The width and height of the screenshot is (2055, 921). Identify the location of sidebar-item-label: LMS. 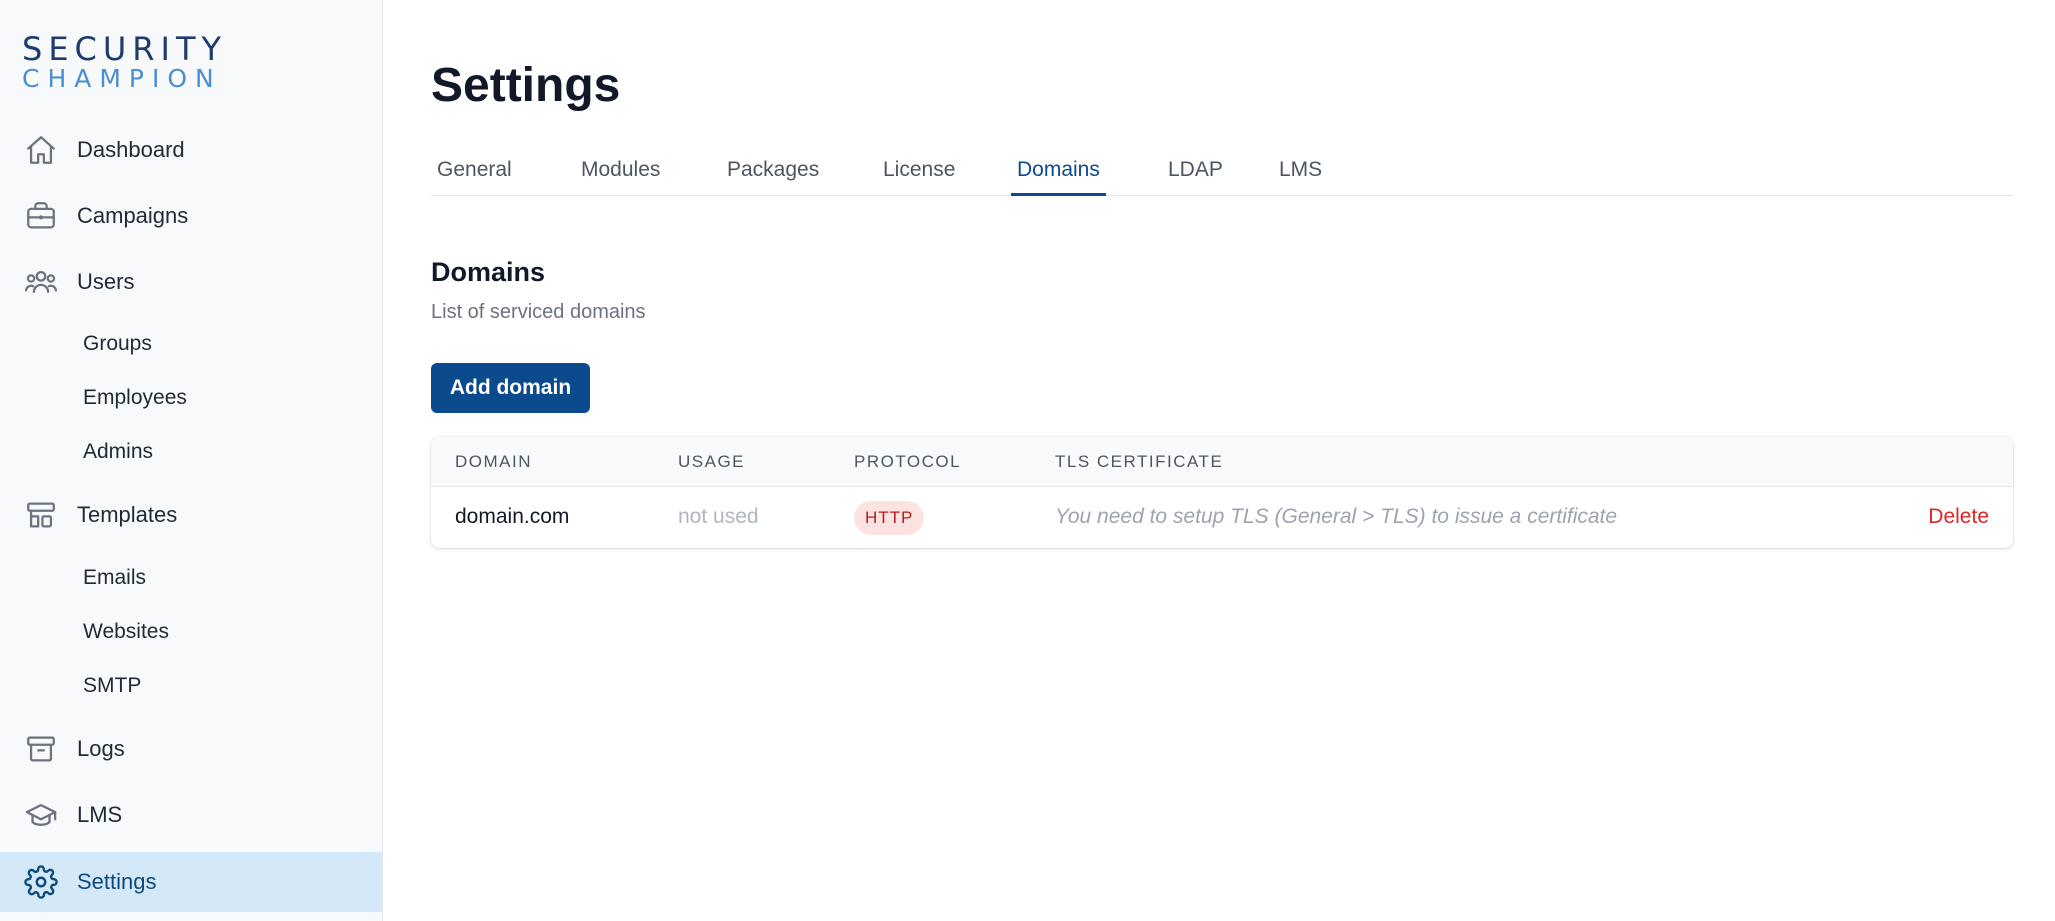
(100, 814).